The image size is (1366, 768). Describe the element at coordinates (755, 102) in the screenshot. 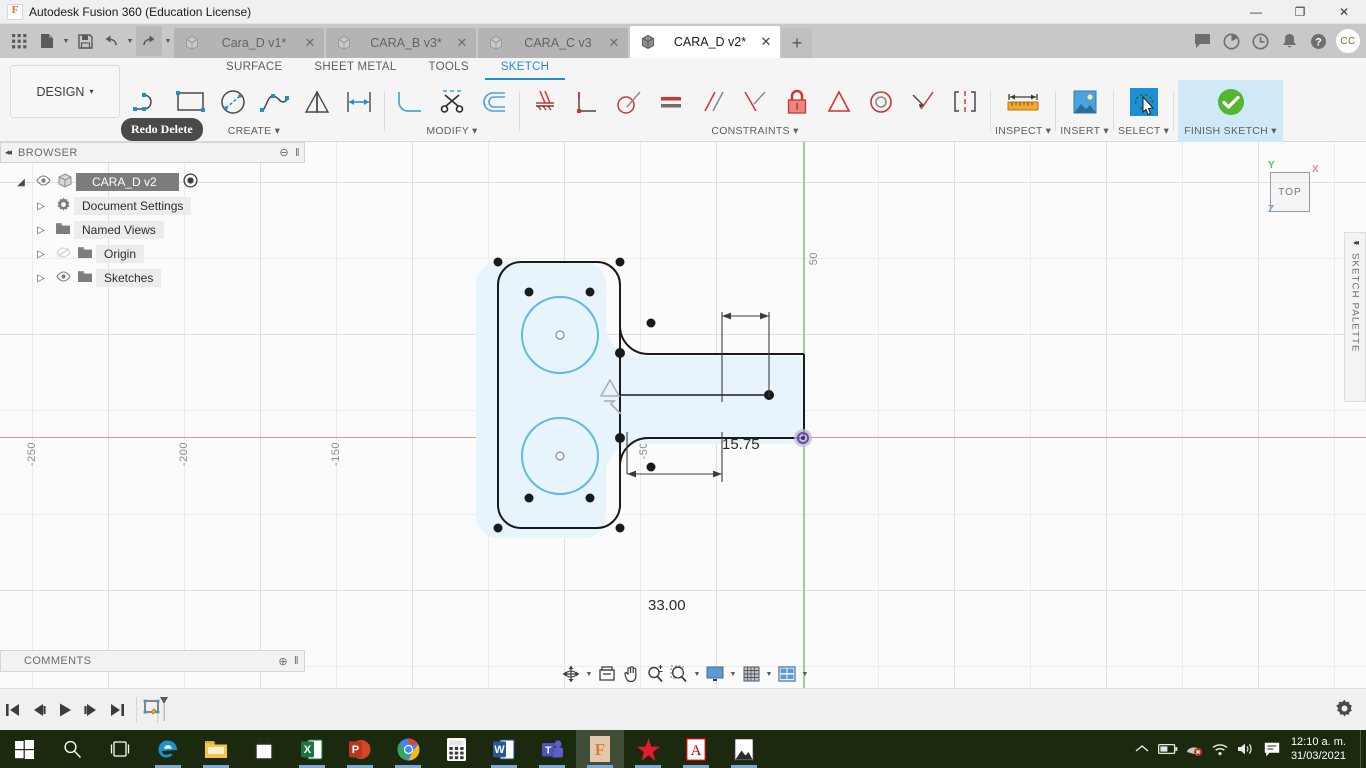

I see `collinear-icon` at that location.